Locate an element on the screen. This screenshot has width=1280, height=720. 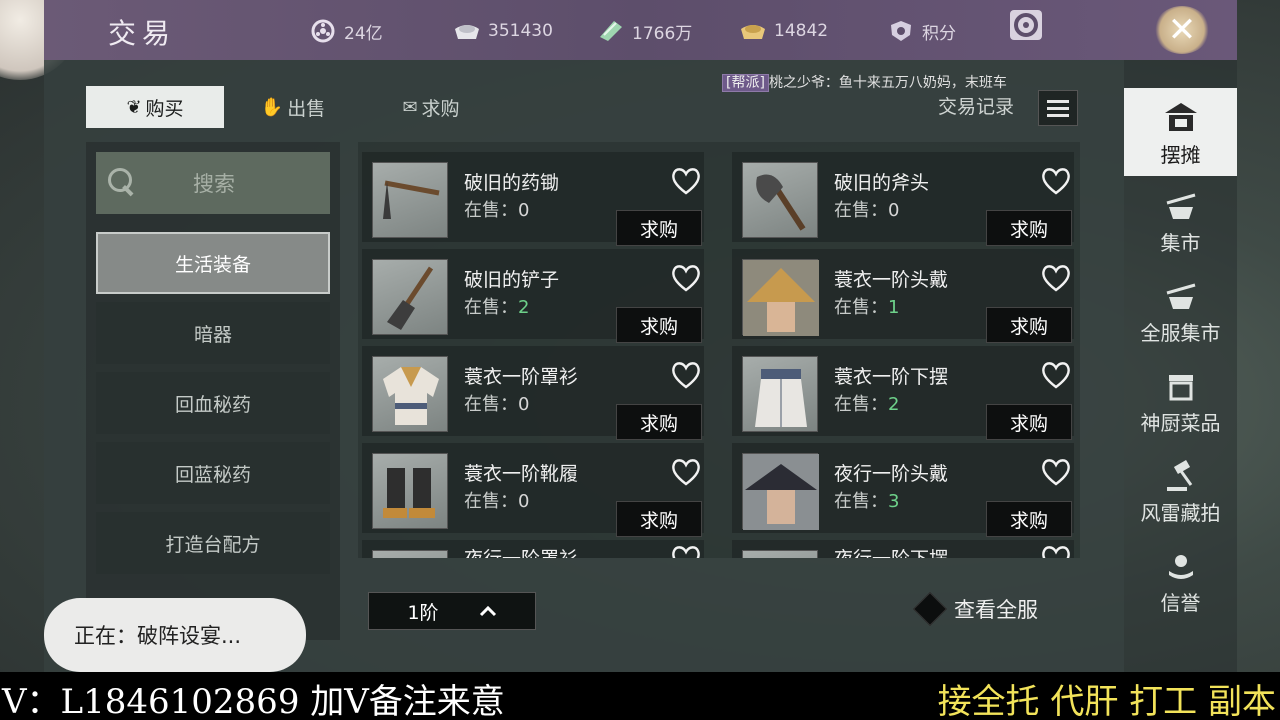
category-forge-recipes: 打造台配方 is located at coordinates (213, 543).